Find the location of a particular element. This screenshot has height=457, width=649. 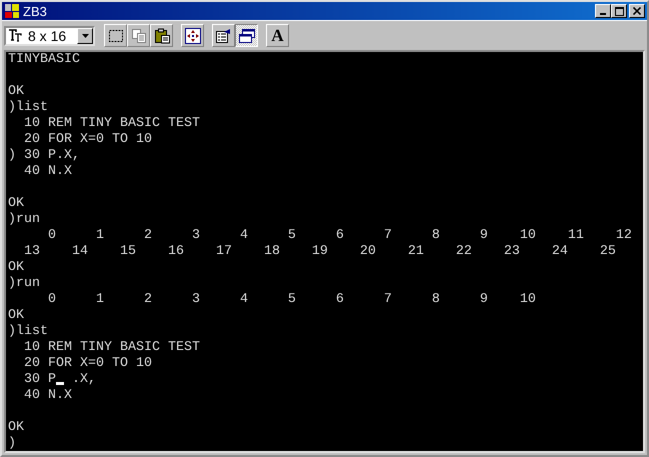

maximize-icon is located at coordinates (619, 11).